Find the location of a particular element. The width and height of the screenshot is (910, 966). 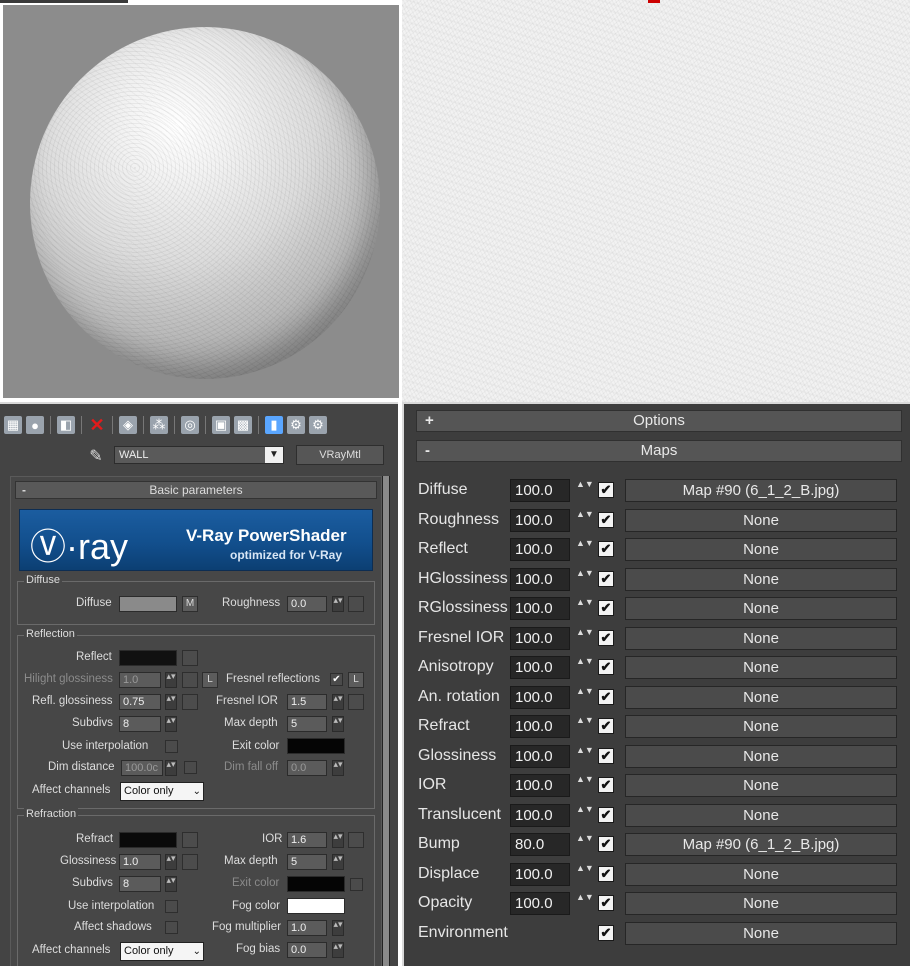

refraction-glossiness-spinner: ▴▾ is located at coordinates (171, 862).